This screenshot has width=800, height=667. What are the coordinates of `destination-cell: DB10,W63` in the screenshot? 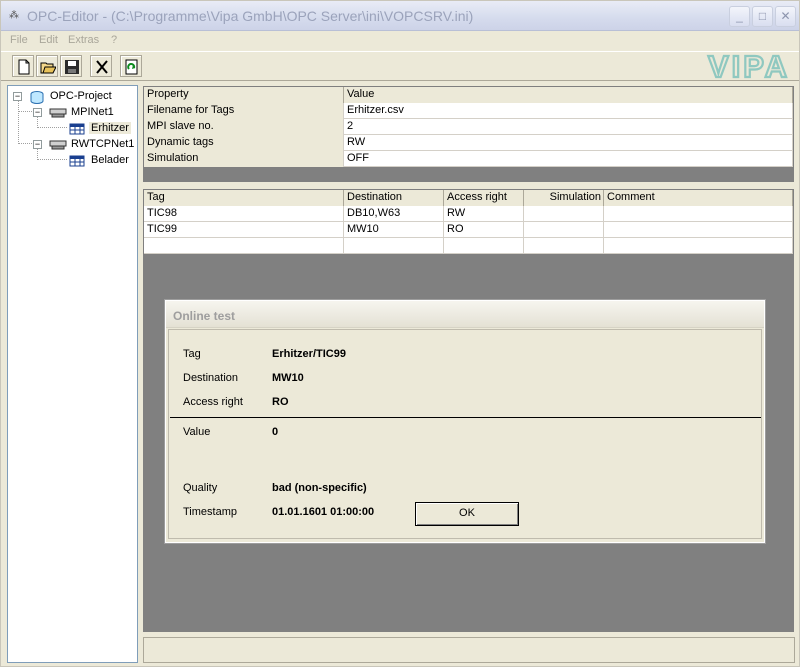 It's located at (394, 214).